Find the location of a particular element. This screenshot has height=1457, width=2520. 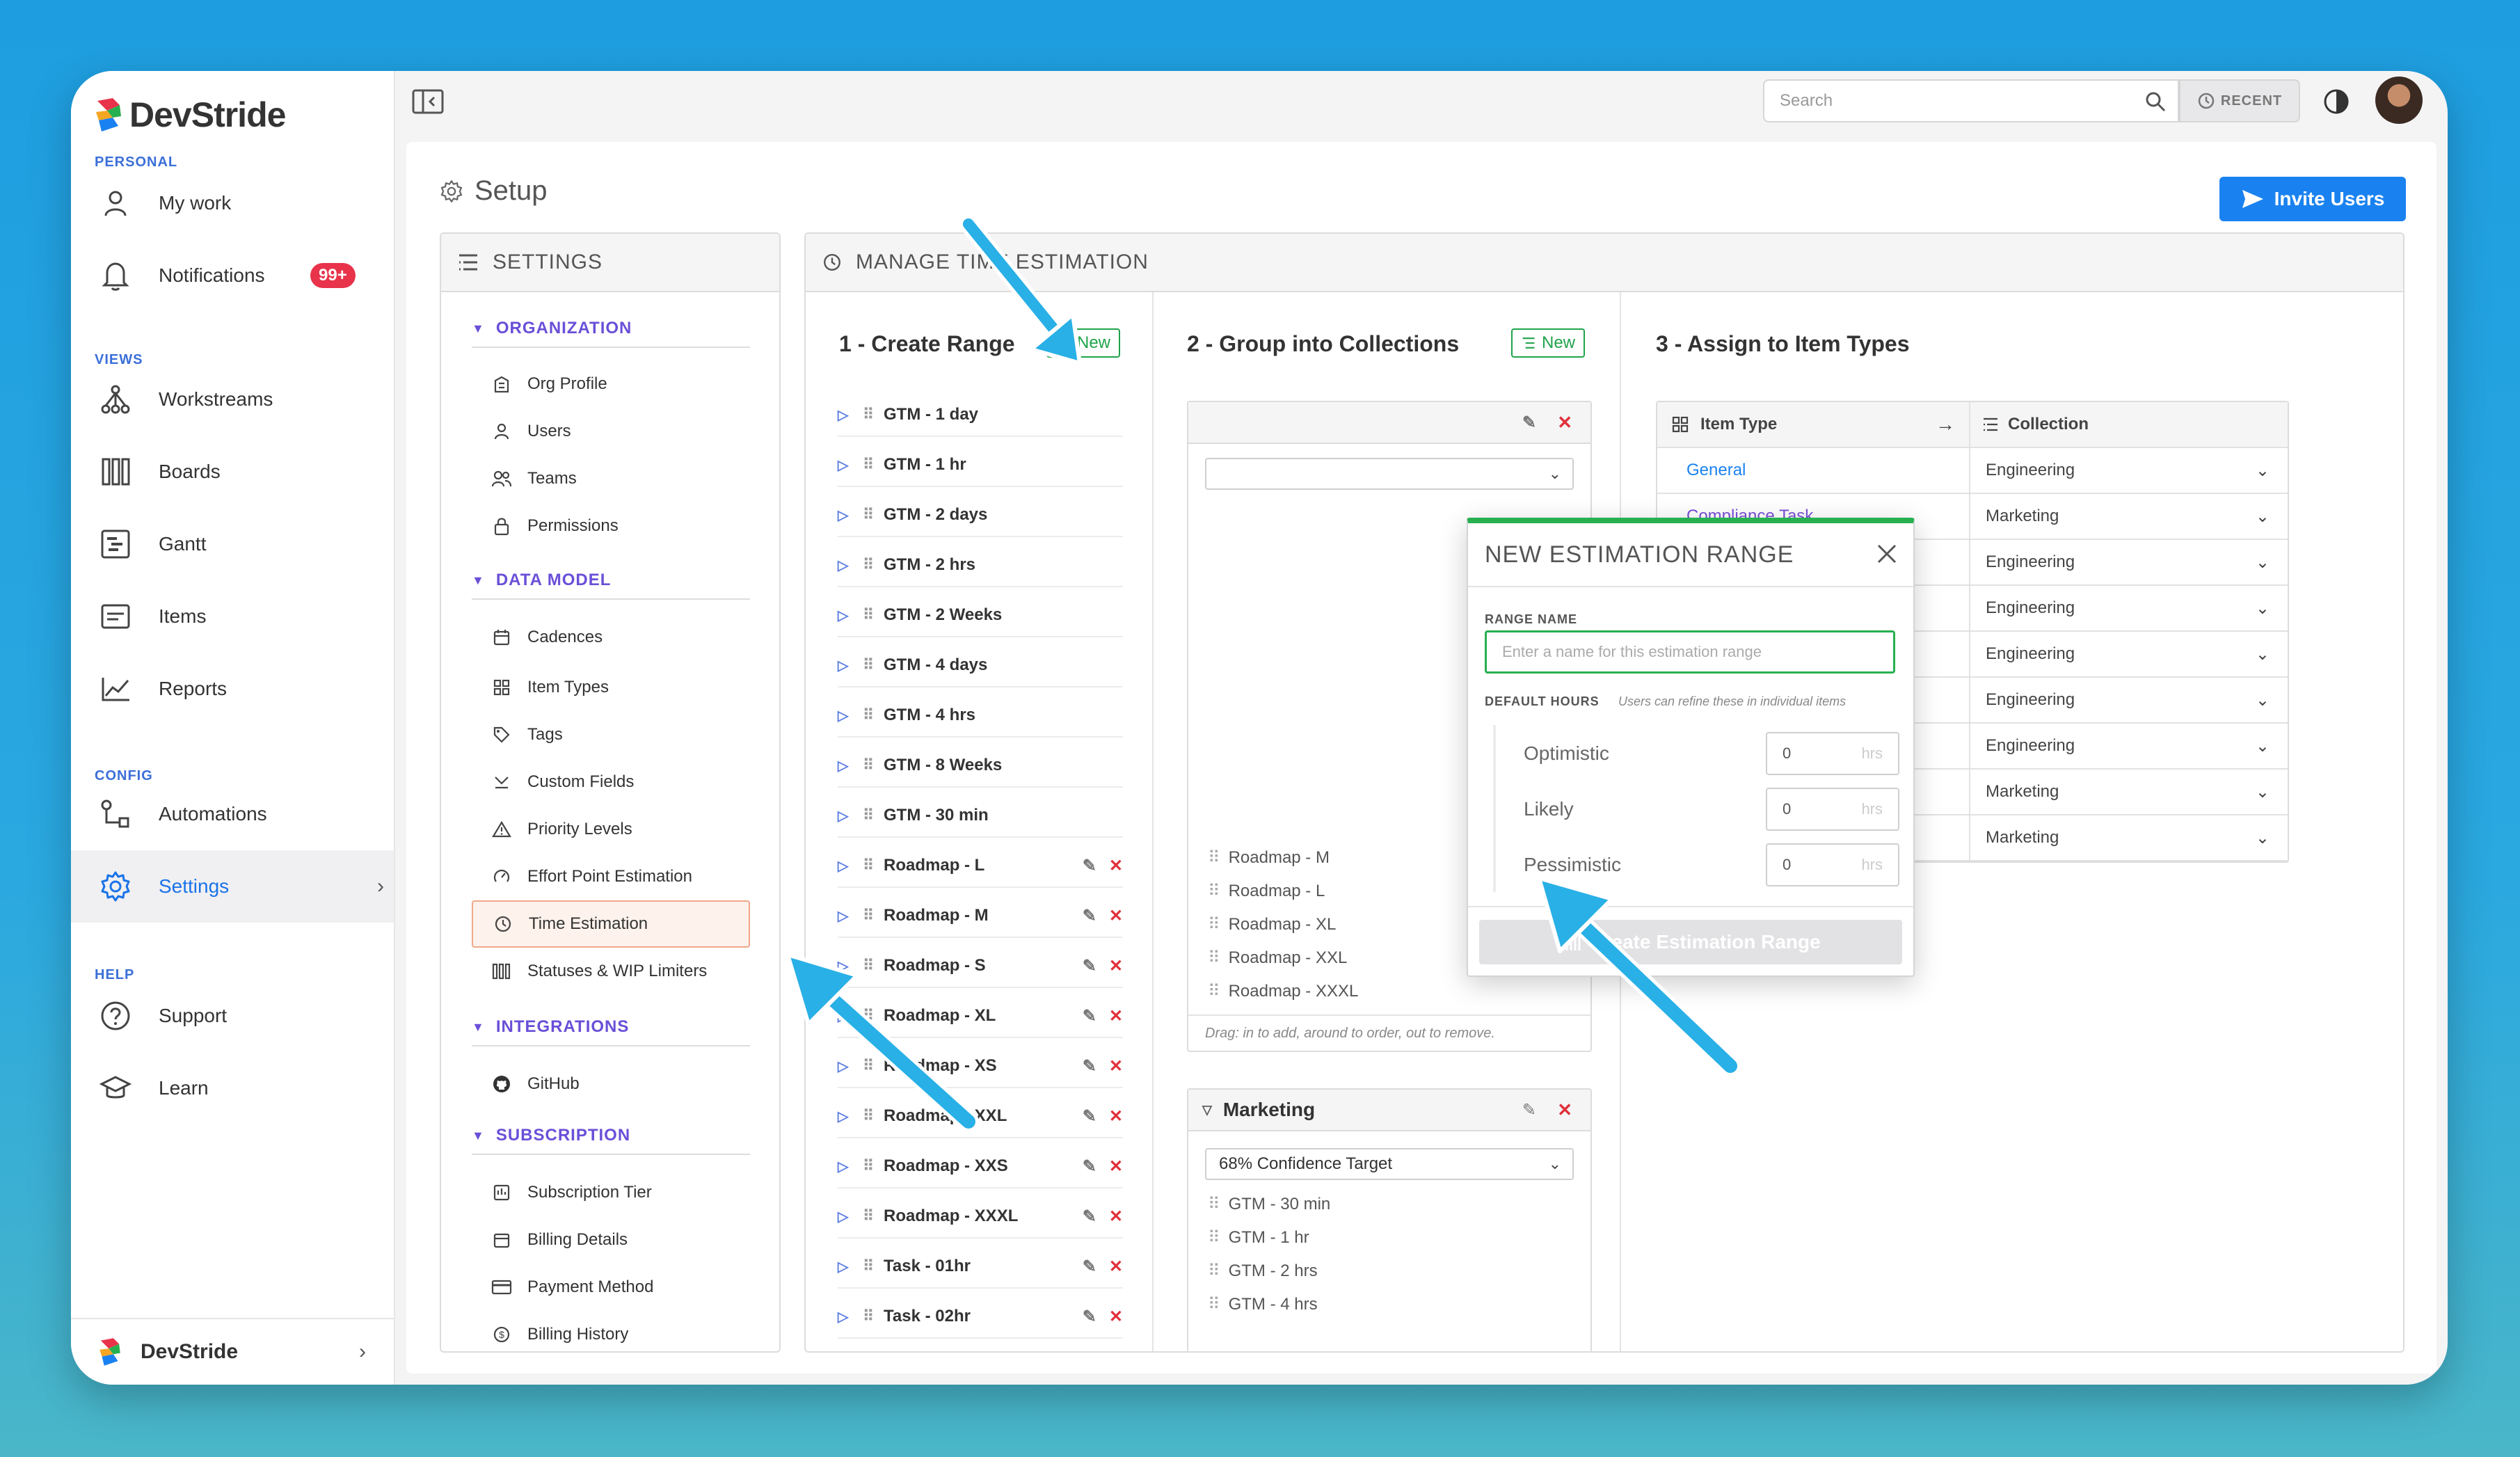

range-row: ▷ ⠿ GTM - 4 hrs is located at coordinates (981, 716).